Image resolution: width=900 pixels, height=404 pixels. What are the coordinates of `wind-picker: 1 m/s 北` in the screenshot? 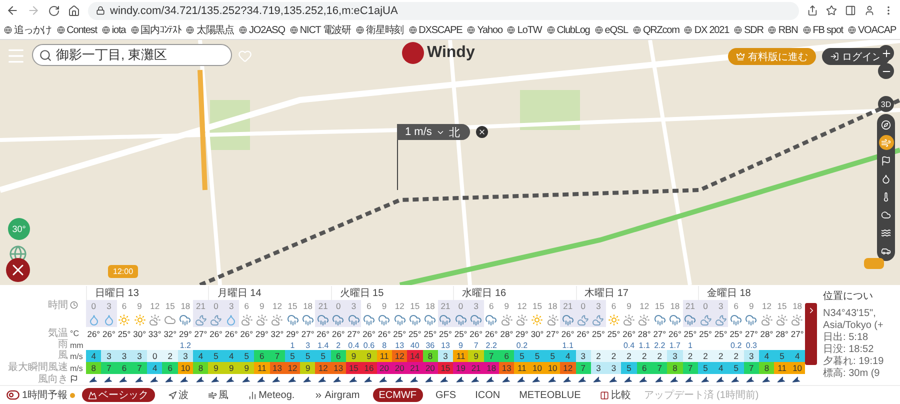 It's located at (433, 132).